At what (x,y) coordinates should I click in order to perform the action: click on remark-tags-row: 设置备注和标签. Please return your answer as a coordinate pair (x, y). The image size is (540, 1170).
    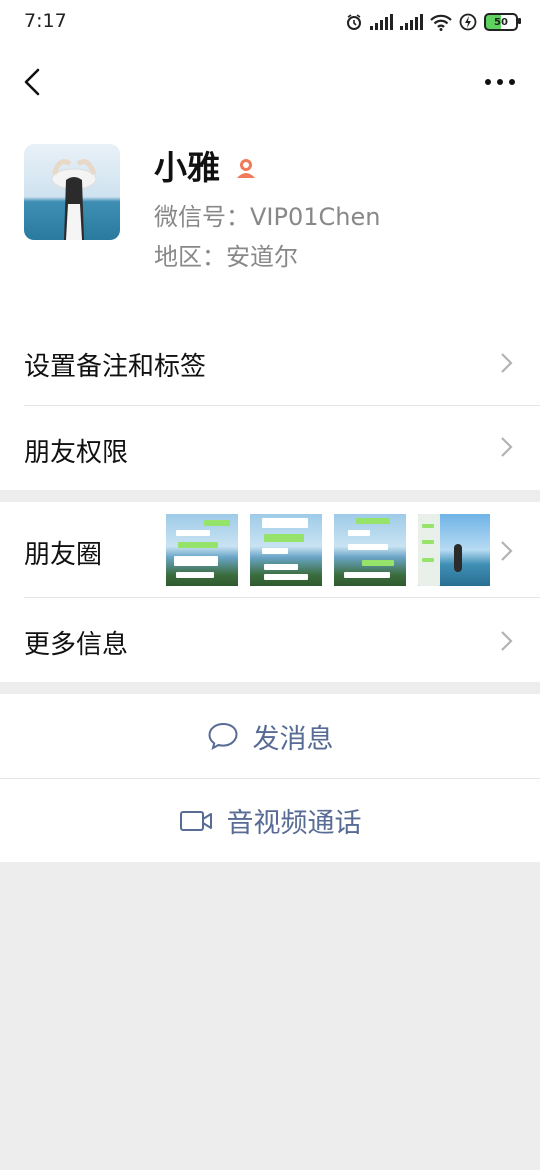
    Looking at the image, I should click on (270, 363).